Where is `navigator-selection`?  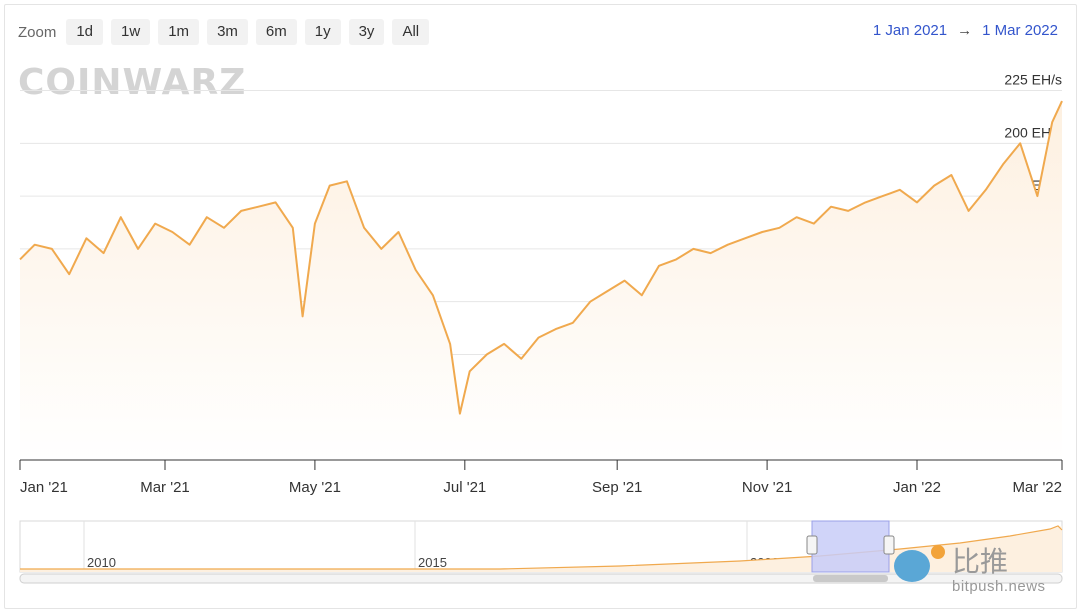 navigator-selection is located at coordinates (850, 546).